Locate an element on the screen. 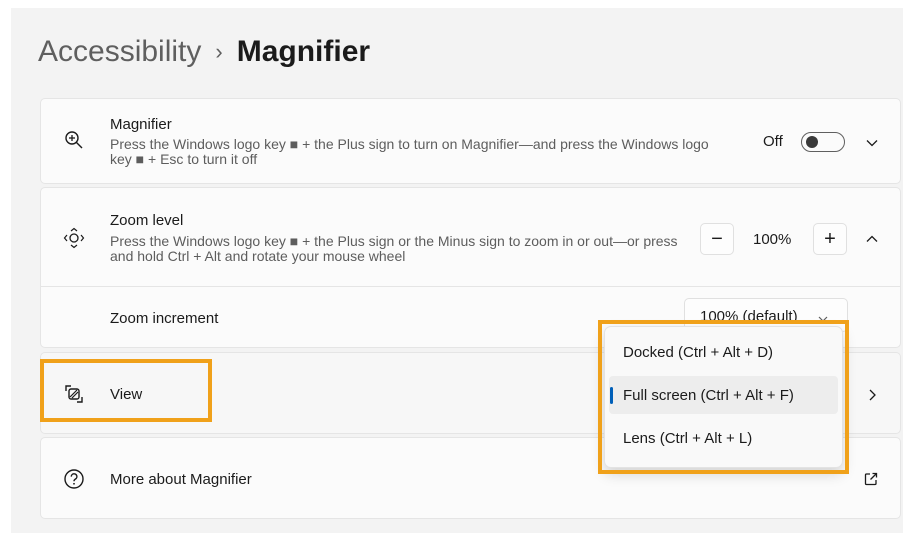 The image size is (903, 533). zoom-move-icon is located at coordinates (74, 238).